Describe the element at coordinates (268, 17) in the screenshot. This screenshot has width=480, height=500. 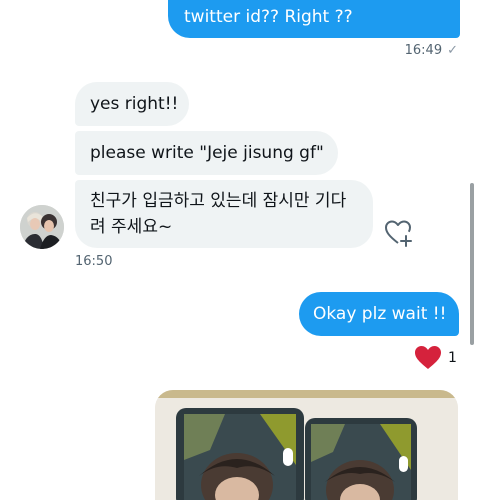
I see `message-text: twitter id?? Right ??` at that location.